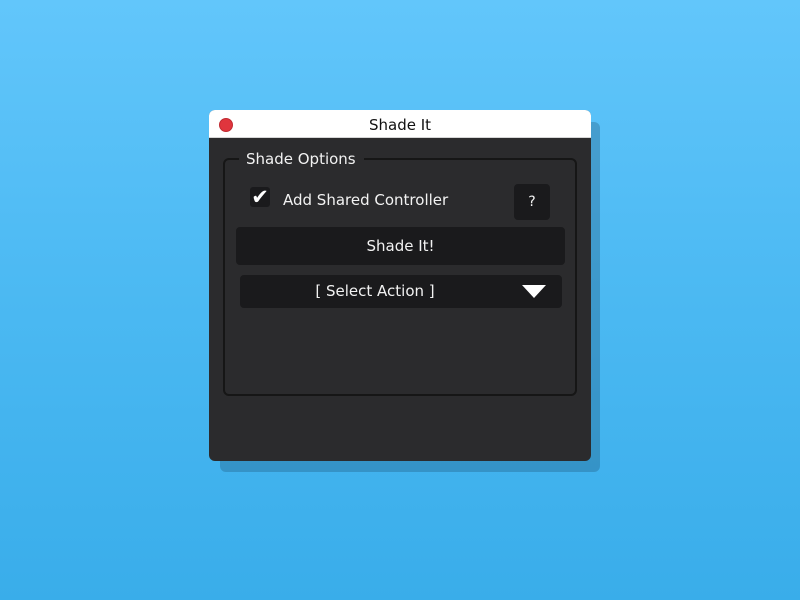 This screenshot has width=800, height=600. I want to click on group-legend: Shade Options, so click(301, 159).